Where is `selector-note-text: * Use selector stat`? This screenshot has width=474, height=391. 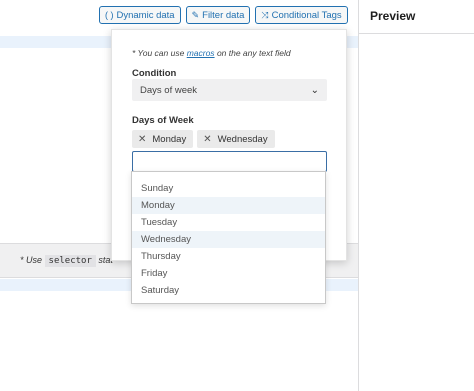 selector-note-text: * Use selector stat is located at coordinates (66, 261).